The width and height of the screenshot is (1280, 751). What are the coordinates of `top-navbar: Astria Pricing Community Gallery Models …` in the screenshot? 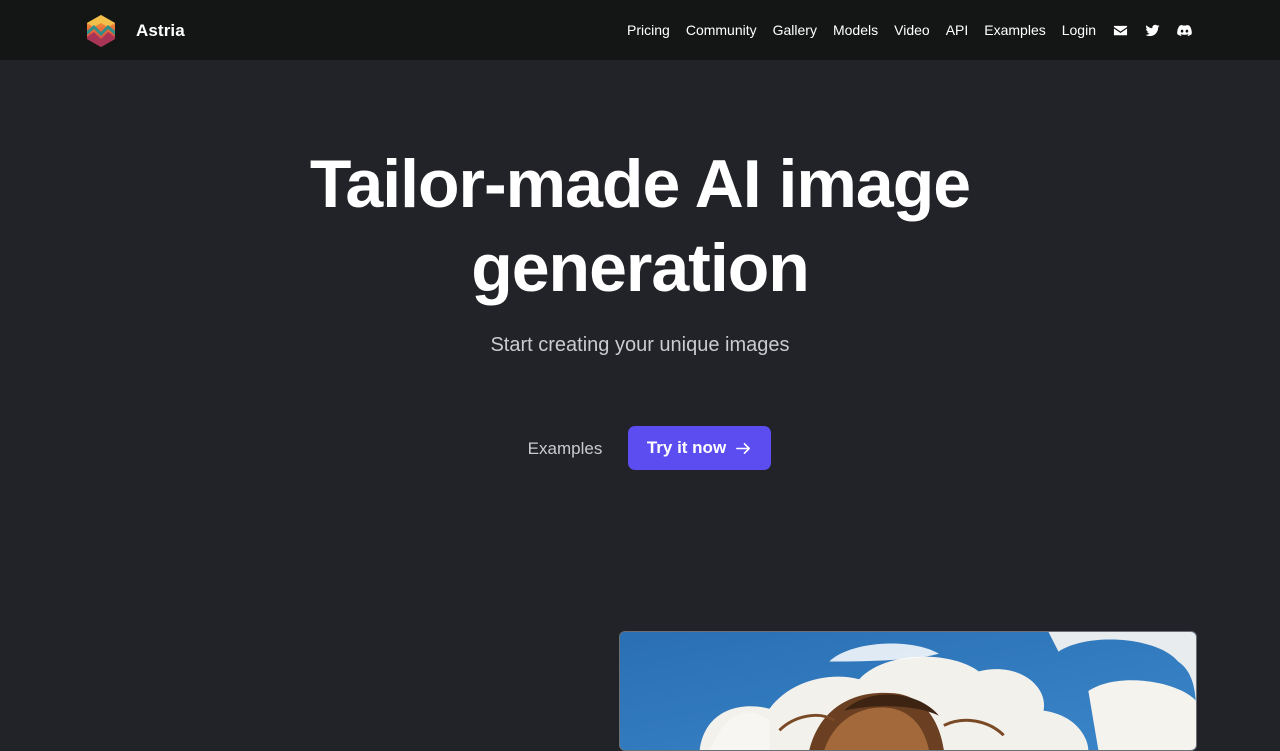 It's located at (640, 30).